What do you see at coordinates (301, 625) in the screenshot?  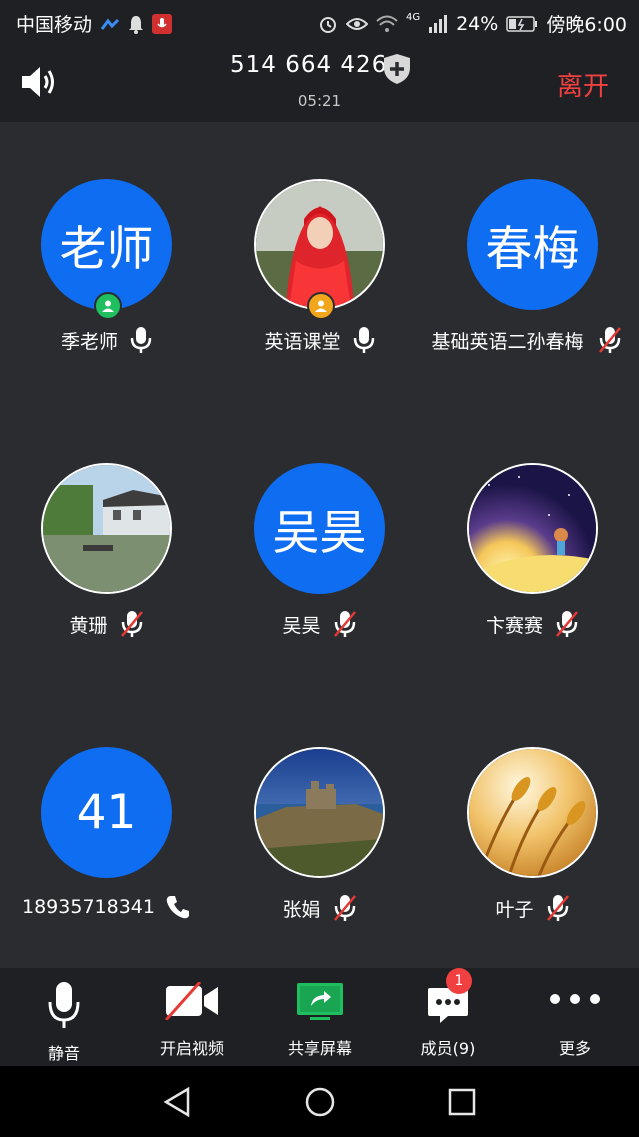 I see `participant-name: 吴昊` at bounding box center [301, 625].